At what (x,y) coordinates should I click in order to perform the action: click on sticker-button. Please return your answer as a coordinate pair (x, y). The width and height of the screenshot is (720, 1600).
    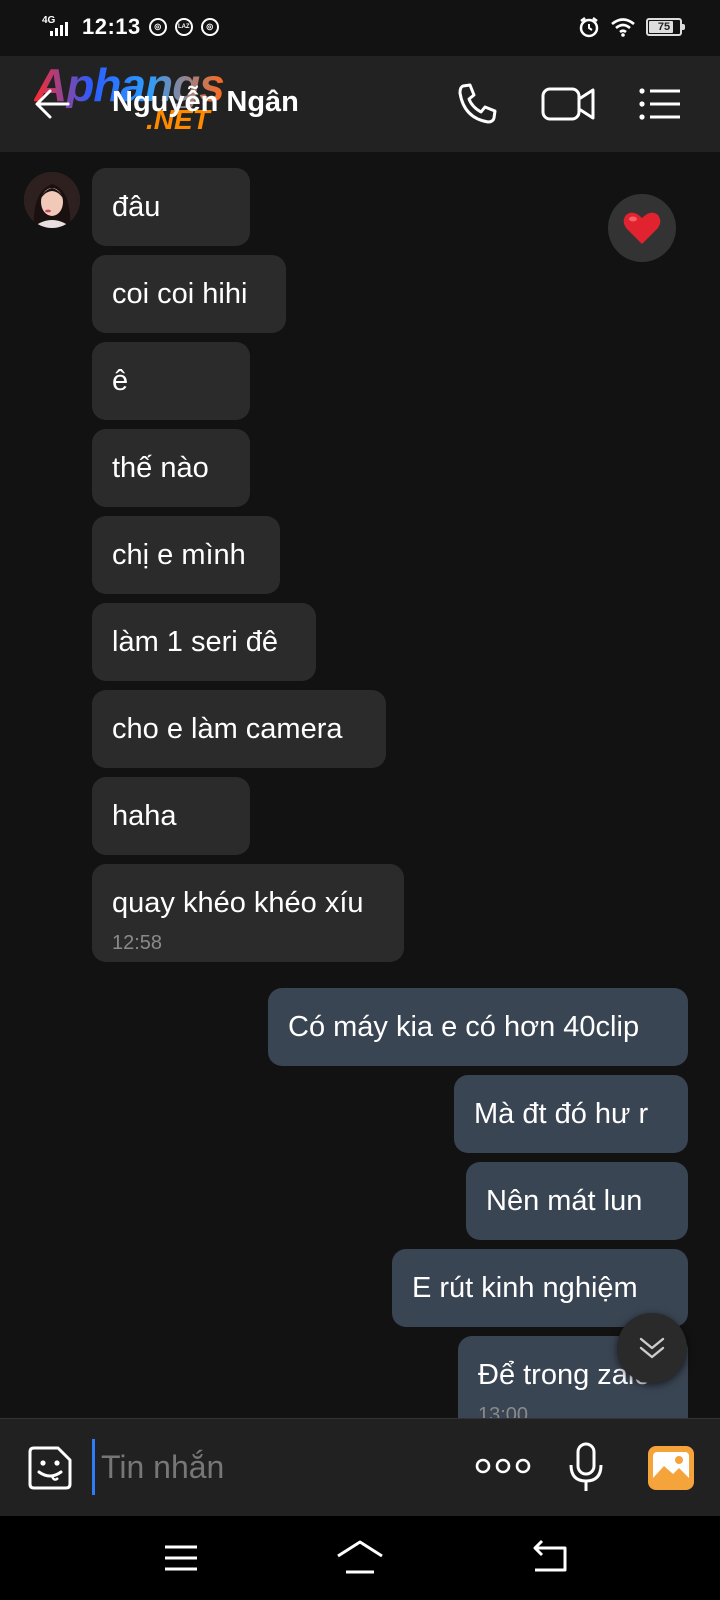
    Looking at the image, I should click on (50, 1468).